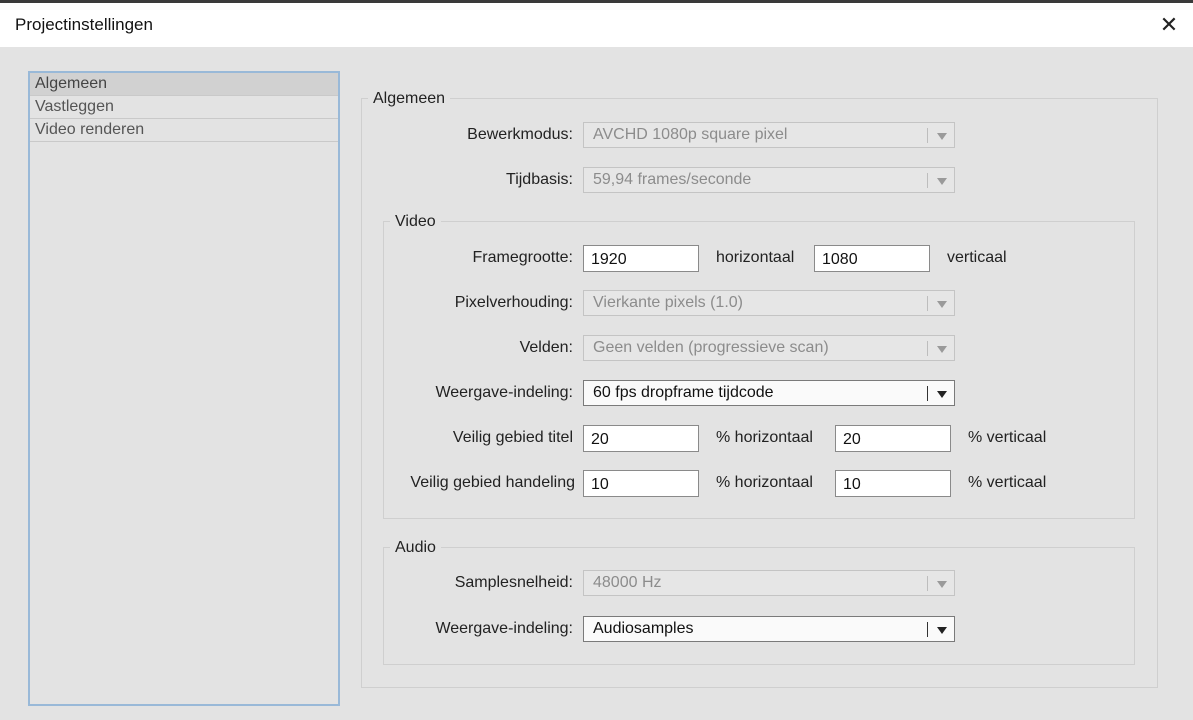 This screenshot has width=1193, height=720. I want to click on edit-mode-label: Bewerkmodus:, so click(520, 134).